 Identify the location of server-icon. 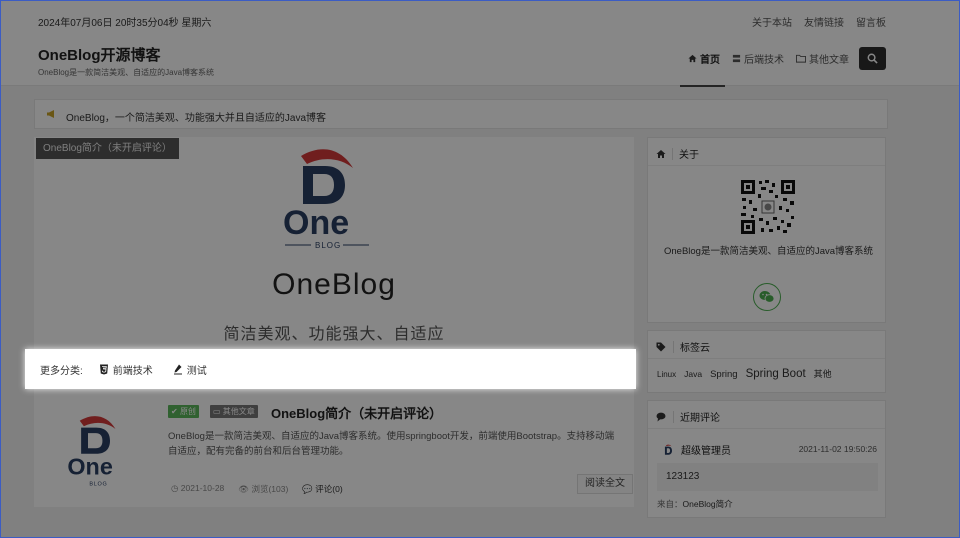
(736, 58).